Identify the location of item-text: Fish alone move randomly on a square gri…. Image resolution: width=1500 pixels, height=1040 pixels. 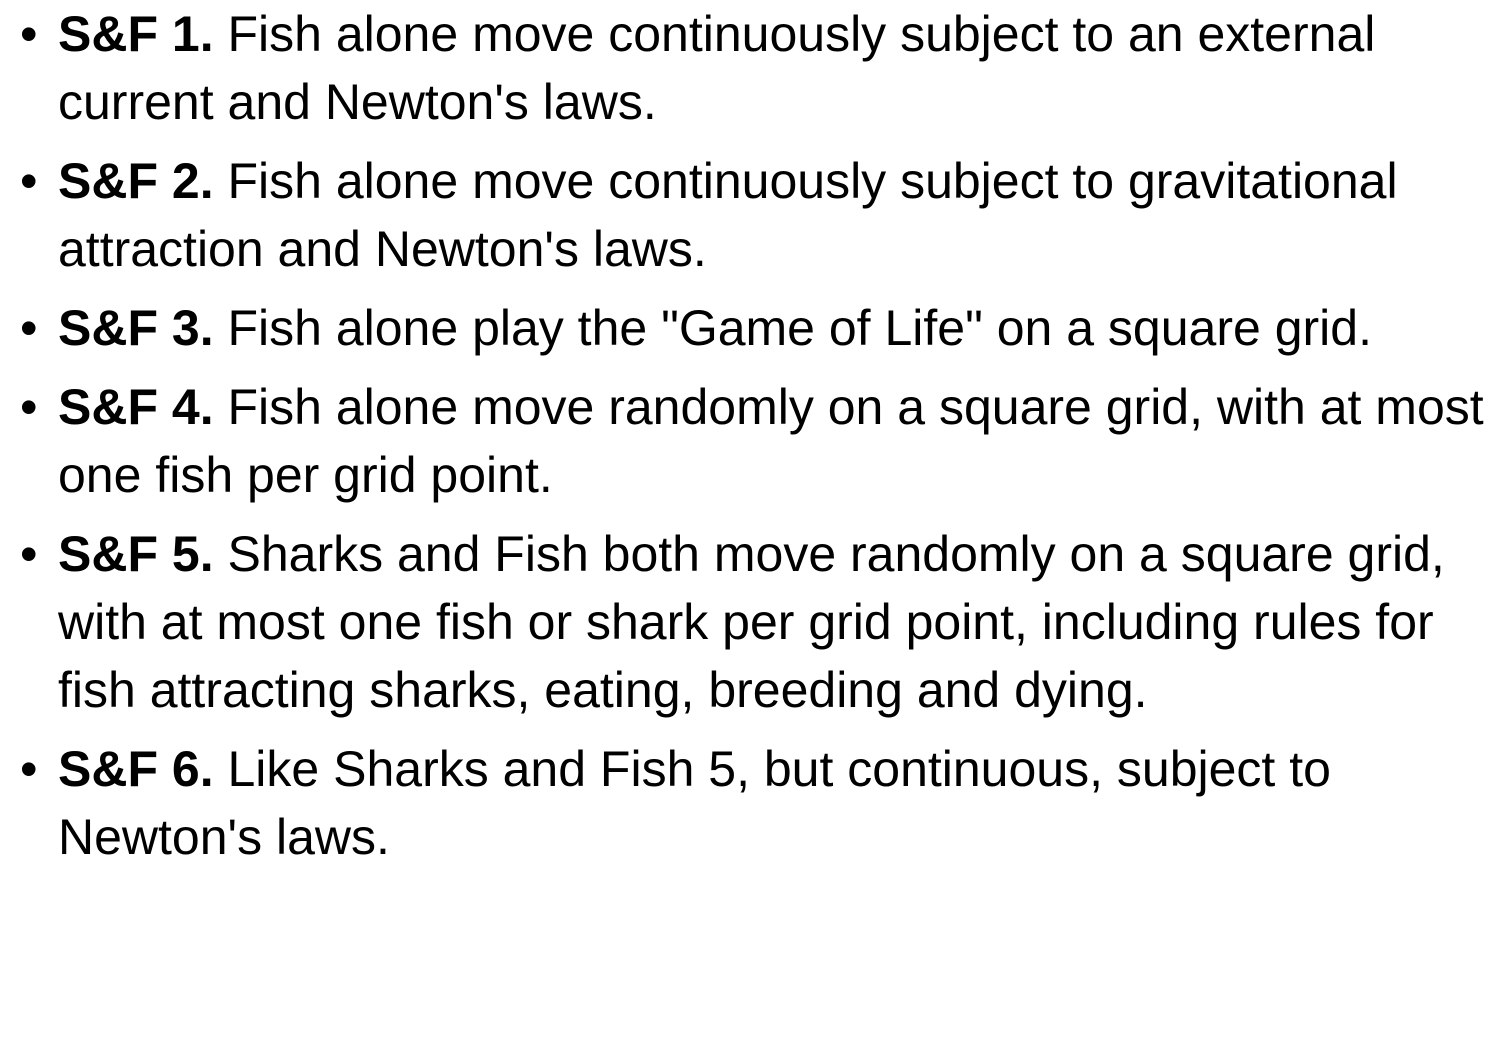
(771, 441).